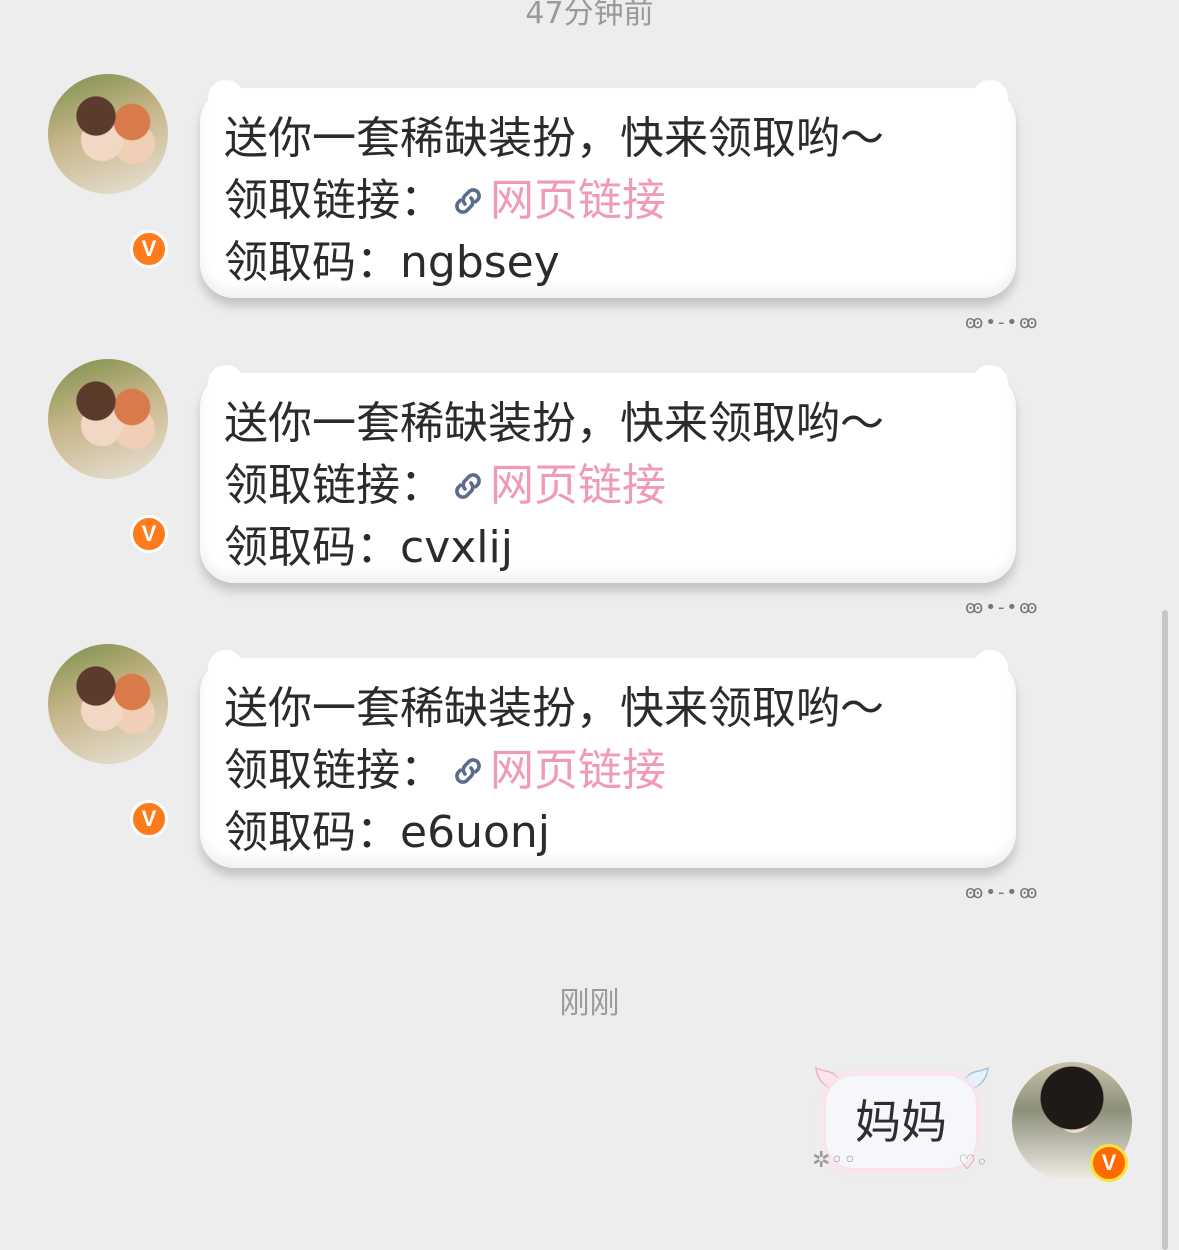 The height and width of the screenshot is (1250, 1179). What do you see at coordinates (608, 833) in the screenshot?
I see `code-line: 领取码：e6uonj` at bounding box center [608, 833].